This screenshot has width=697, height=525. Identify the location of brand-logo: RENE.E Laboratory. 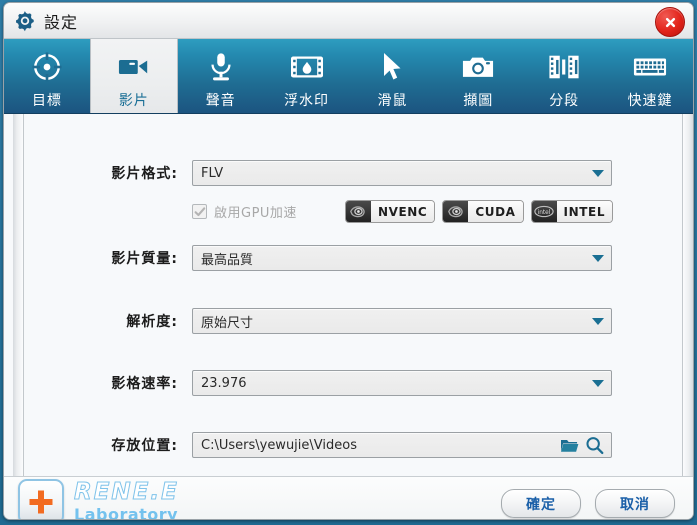
(98, 499).